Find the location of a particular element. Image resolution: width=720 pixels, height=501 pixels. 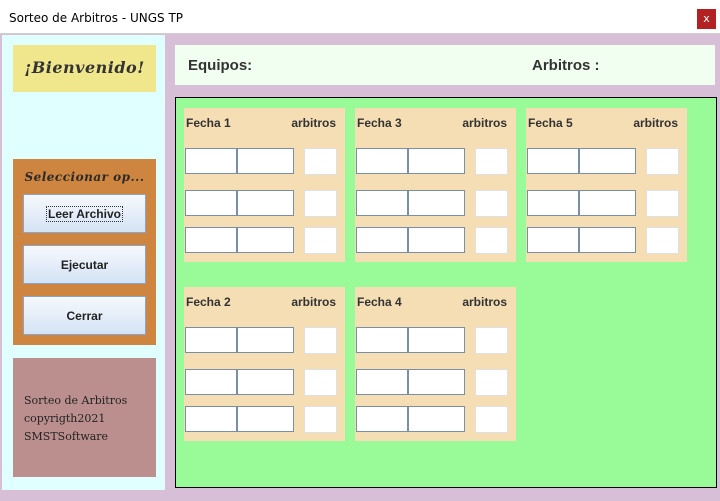

fecha-3-match-1-arbitro-field is located at coordinates (491, 161).